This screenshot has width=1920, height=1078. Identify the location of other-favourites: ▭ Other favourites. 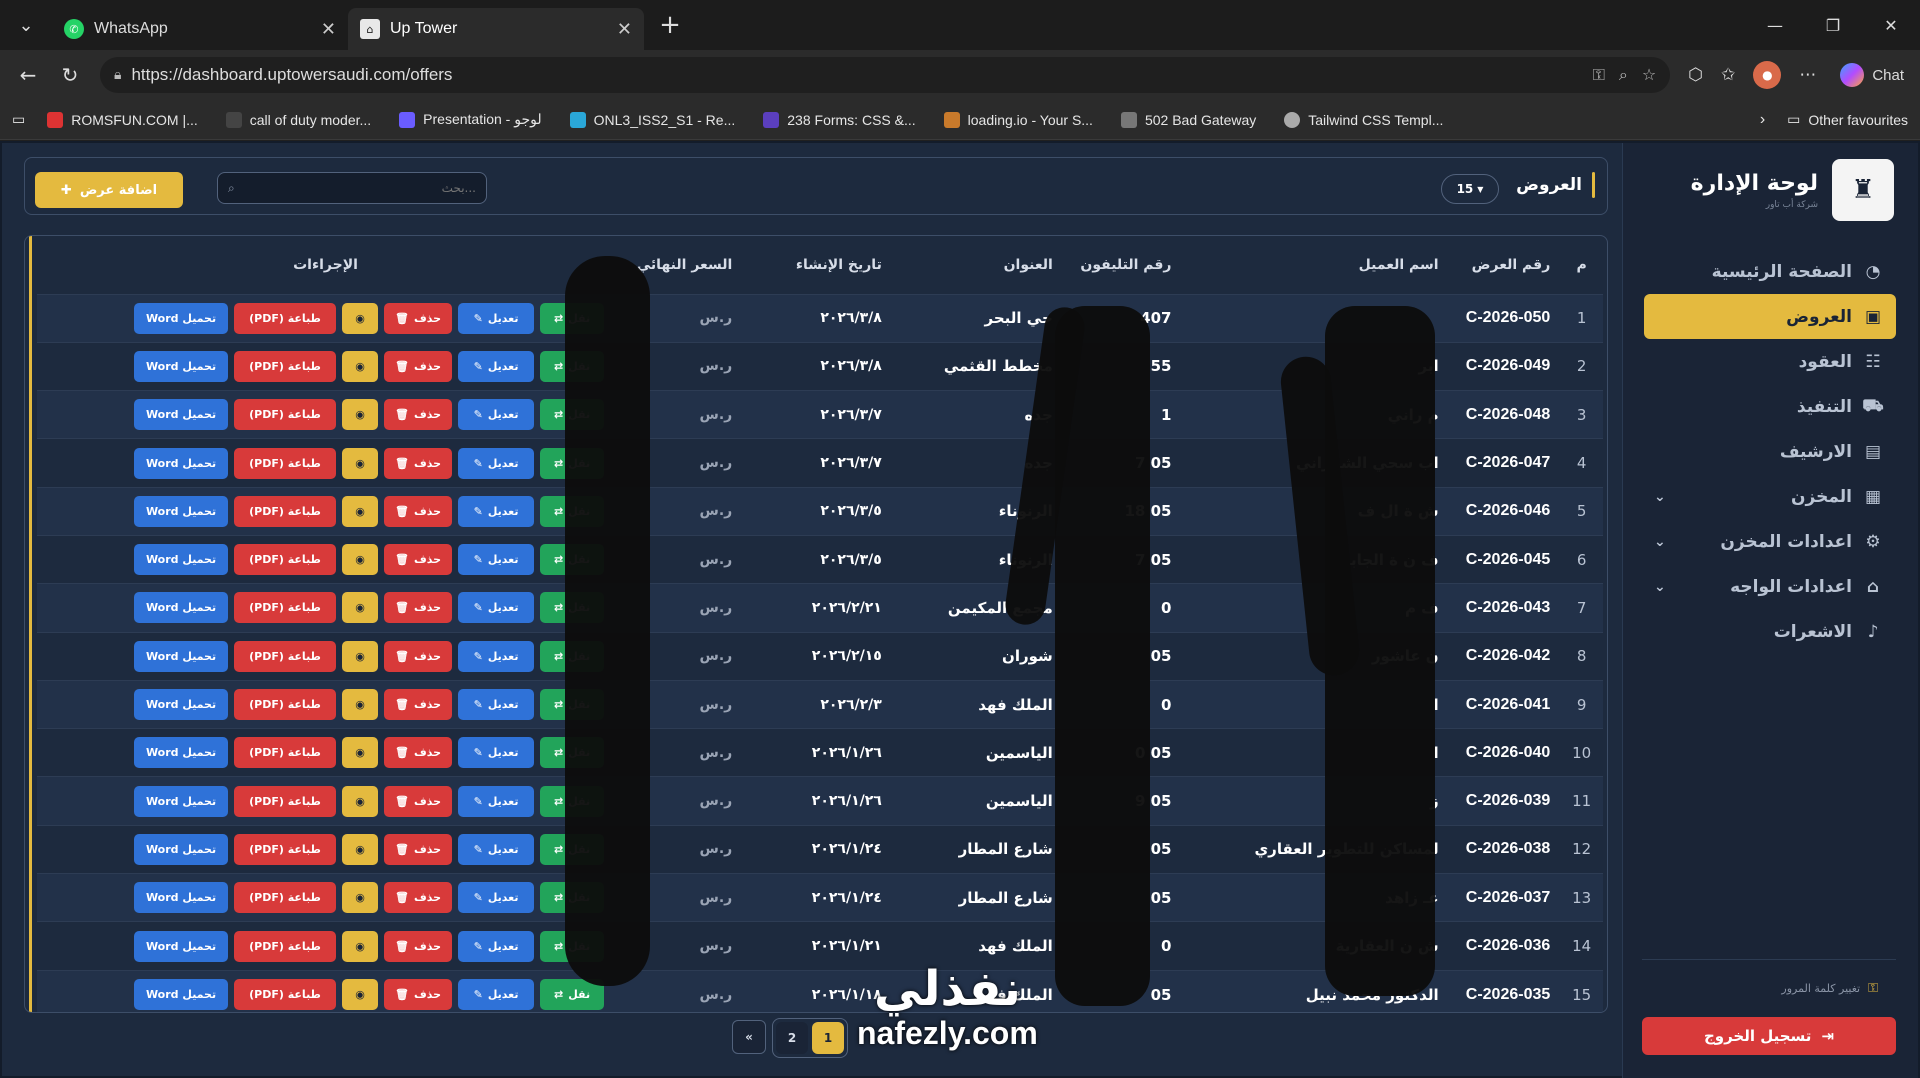
(1847, 119).